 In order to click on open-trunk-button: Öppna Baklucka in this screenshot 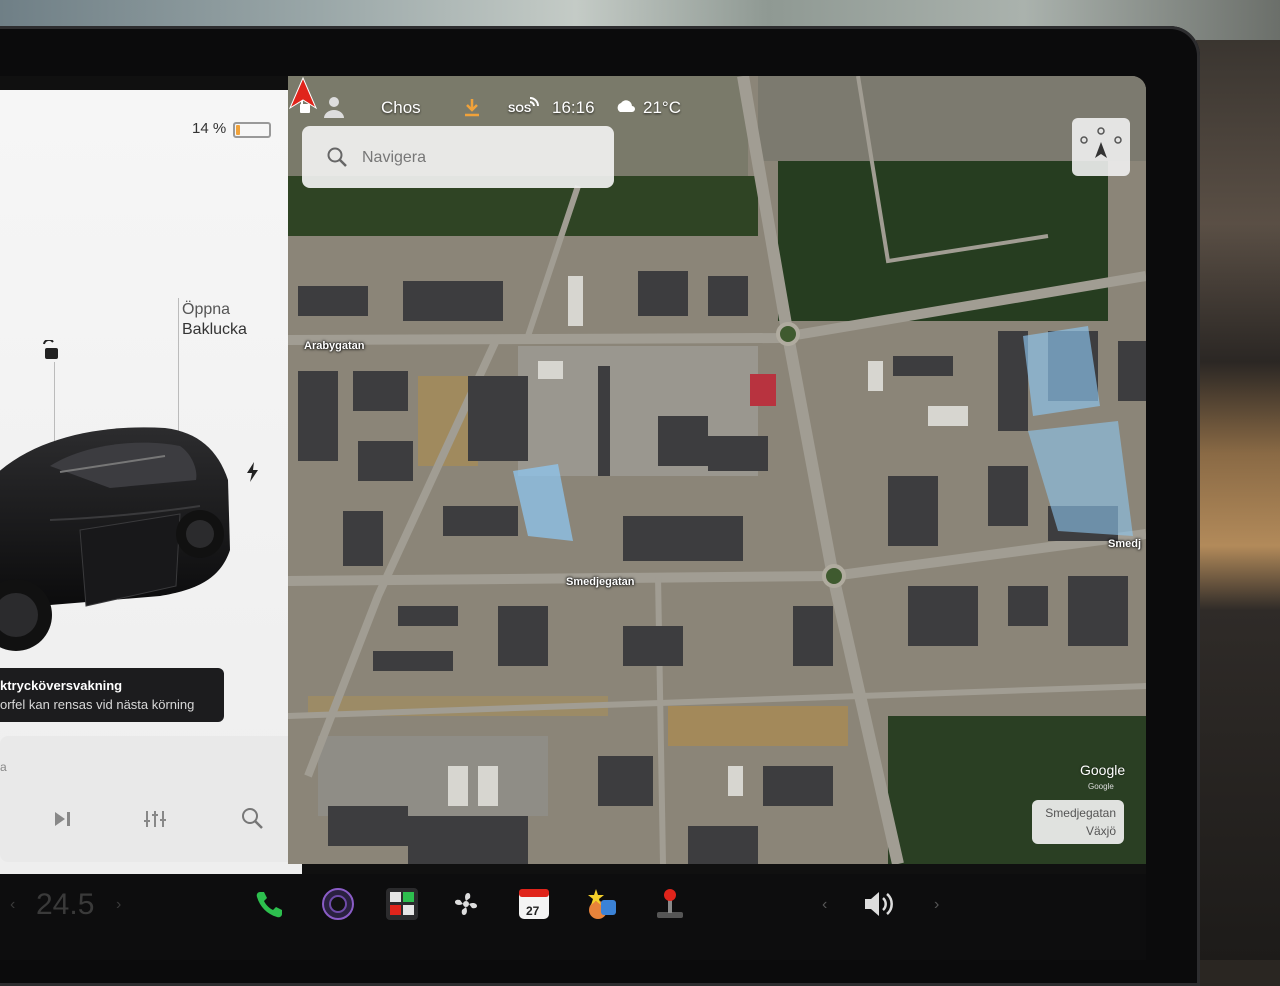, I will do `click(214, 320)`.